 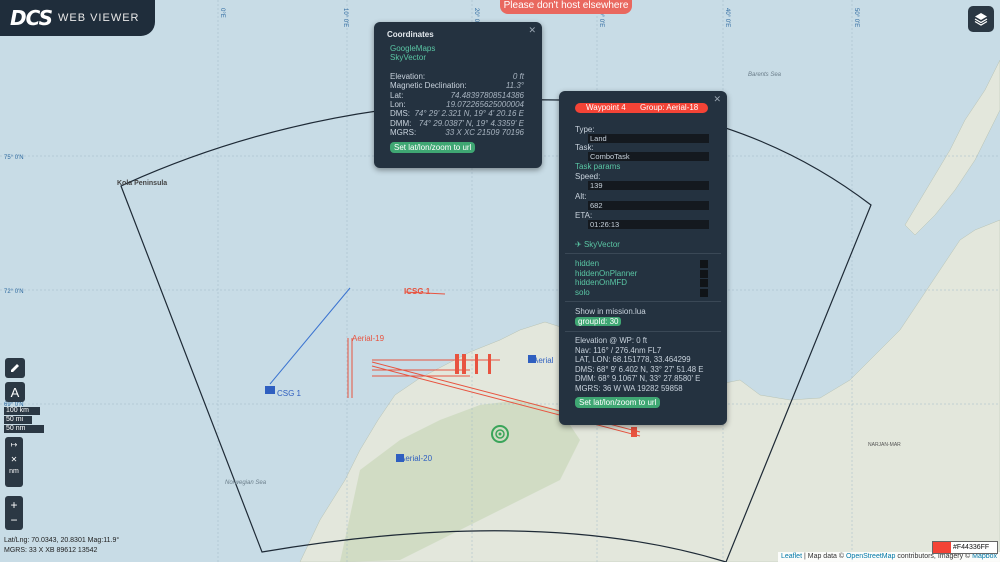 What do you see at coordinates (397, 95) in the screenshot?
I see `coord-key: Lat:` at bounding box center [397, 95].